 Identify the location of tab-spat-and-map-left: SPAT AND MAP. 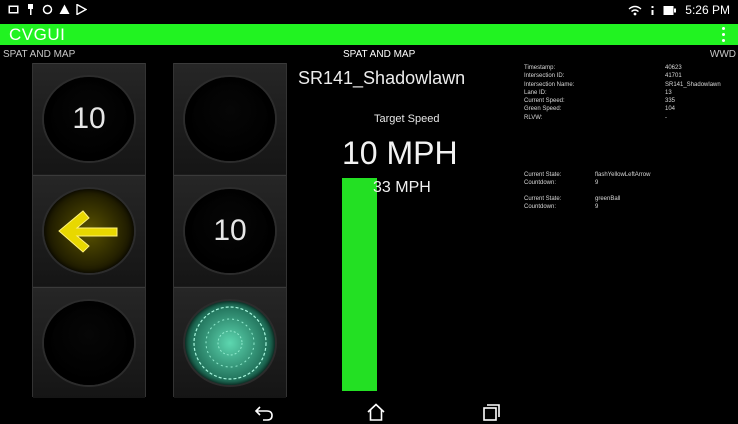
(39, 54).